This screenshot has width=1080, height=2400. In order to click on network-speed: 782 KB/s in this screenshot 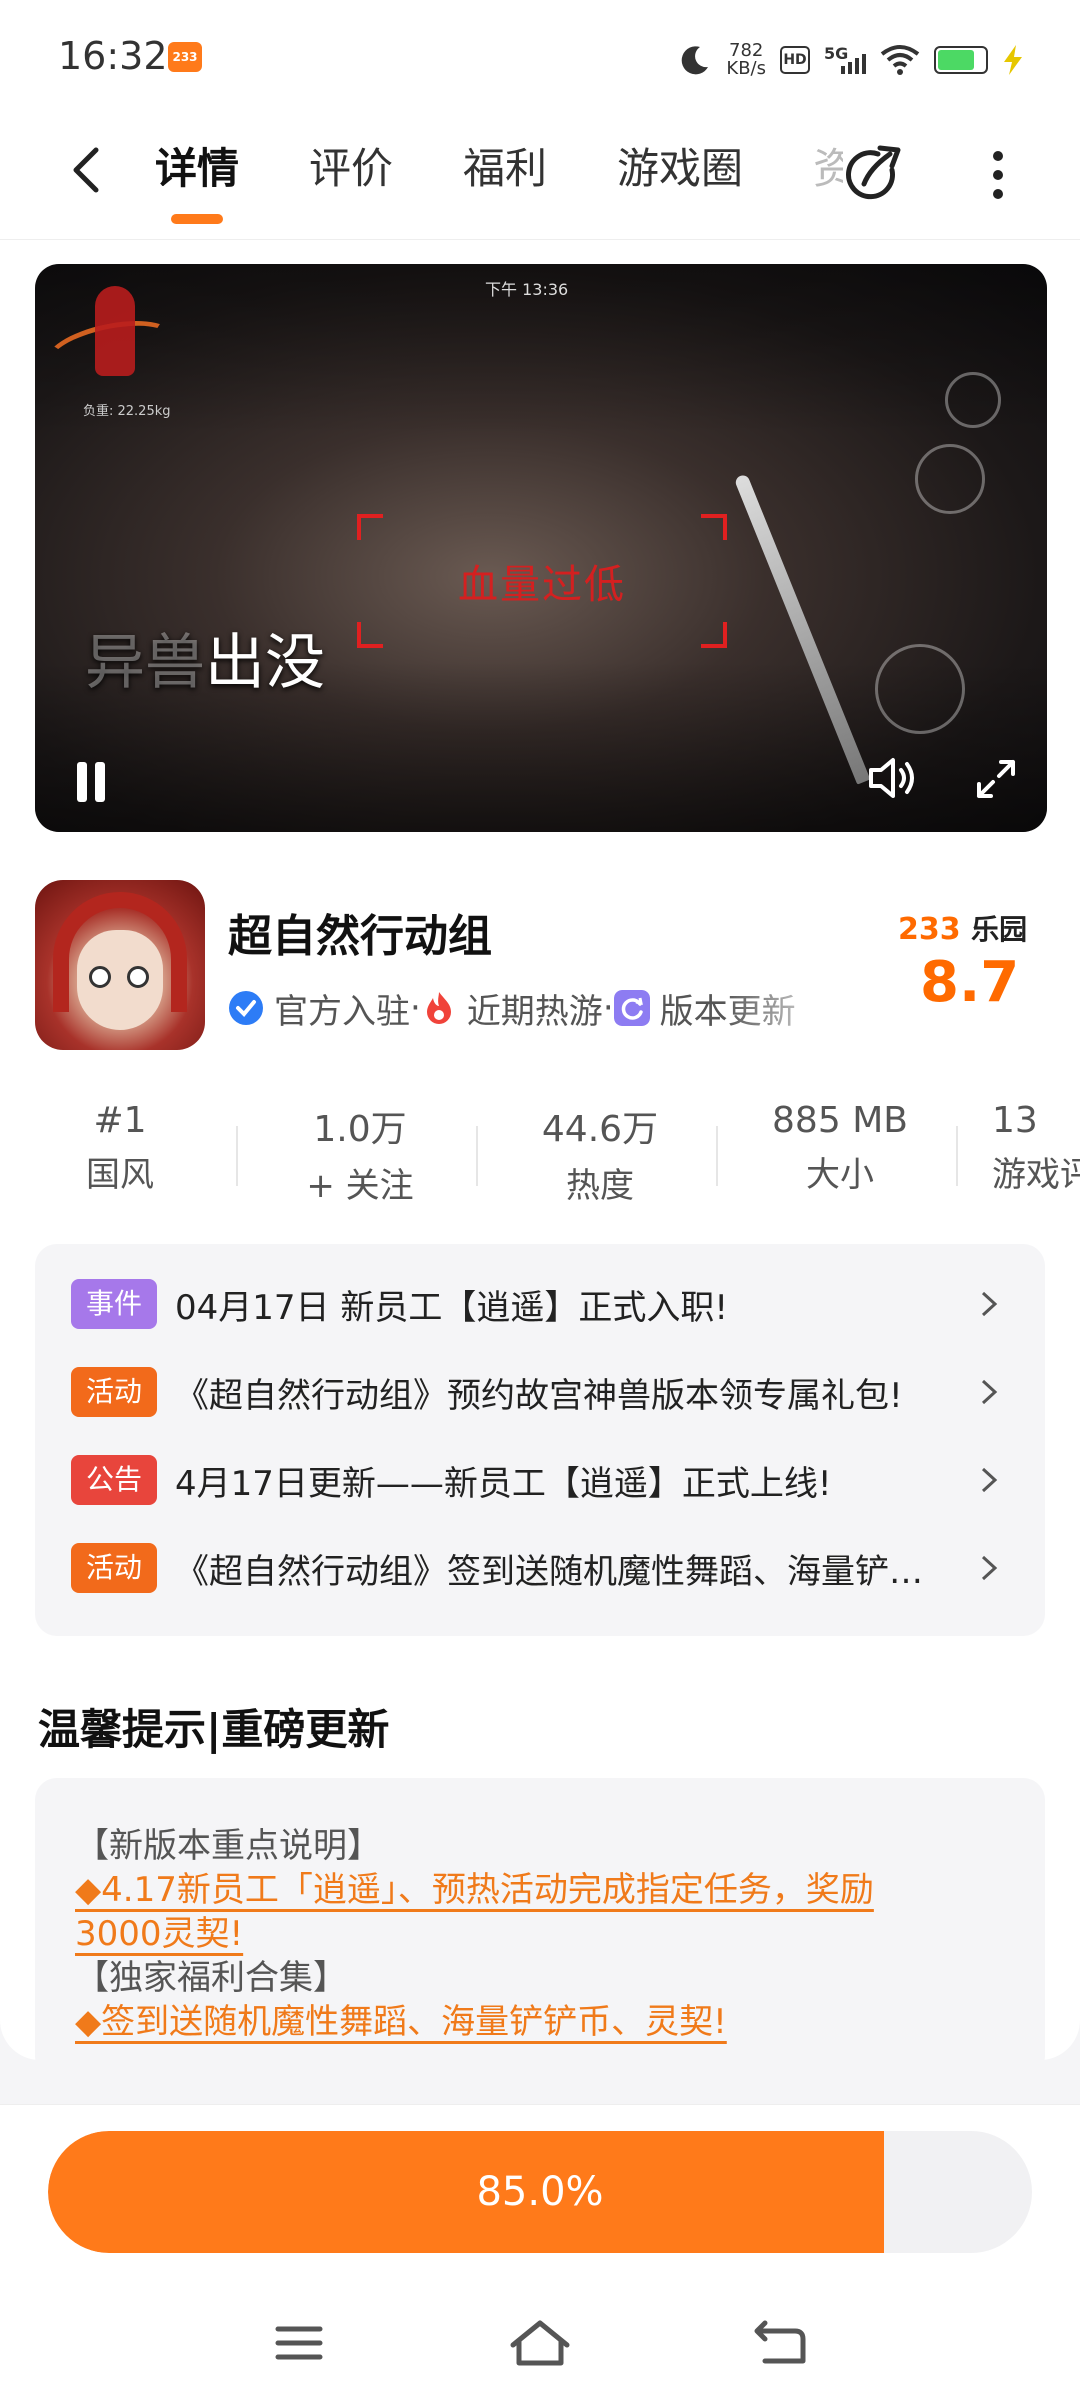, I will do `click(746, 59)`.